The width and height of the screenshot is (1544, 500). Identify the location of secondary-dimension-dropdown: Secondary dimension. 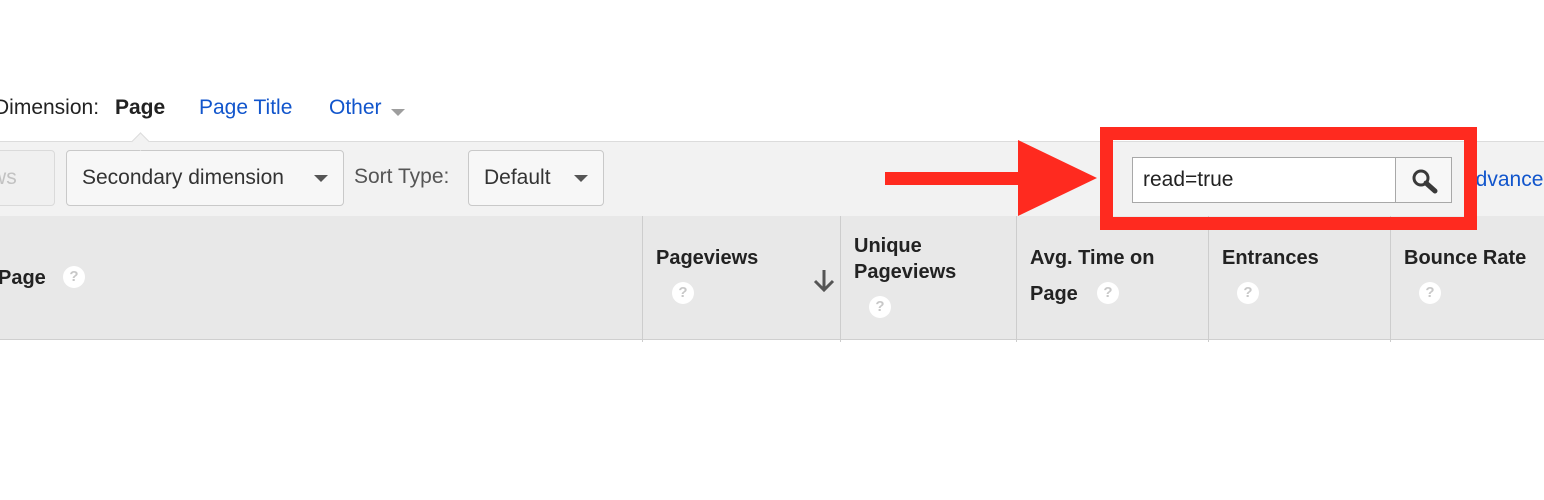
(205, 178).